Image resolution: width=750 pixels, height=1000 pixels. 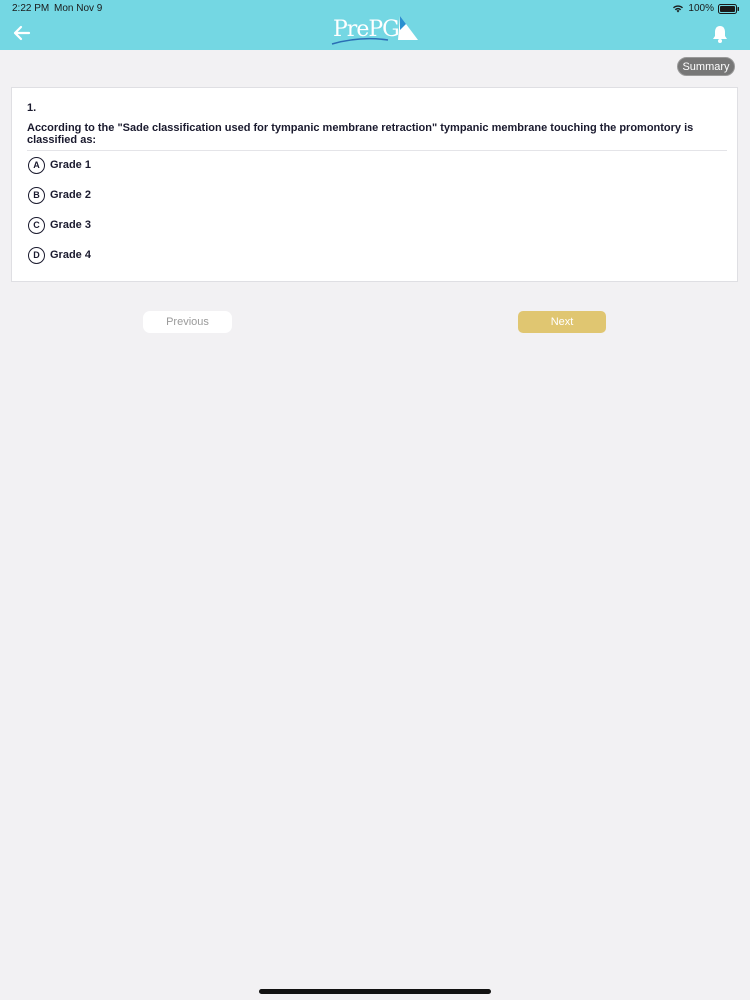 I want to click on option-letter: B, so click(x=36, y=195).